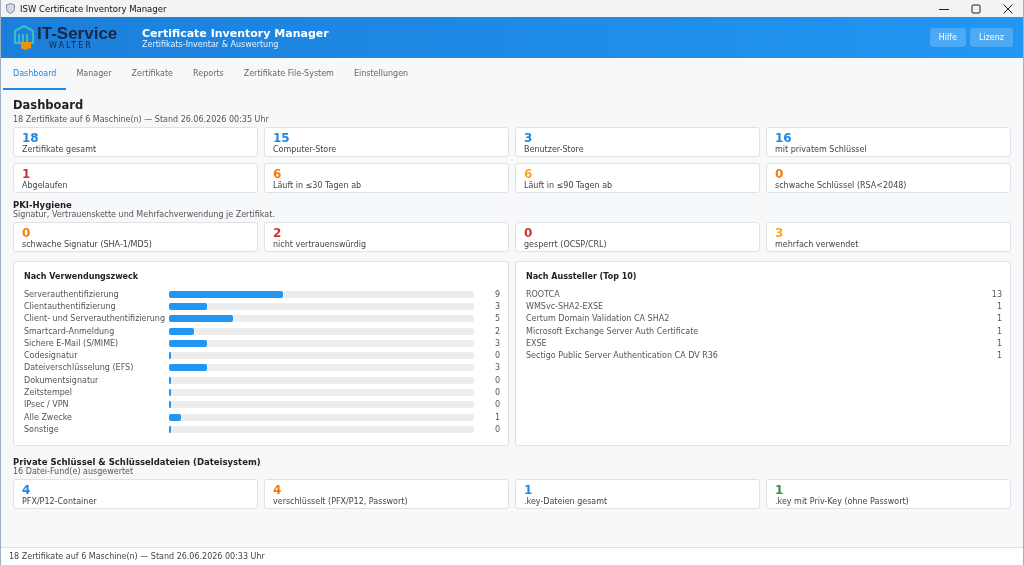  I want to click on stat-label: .key mit Priv-Key (ohne Passwort), so click(842, 502).